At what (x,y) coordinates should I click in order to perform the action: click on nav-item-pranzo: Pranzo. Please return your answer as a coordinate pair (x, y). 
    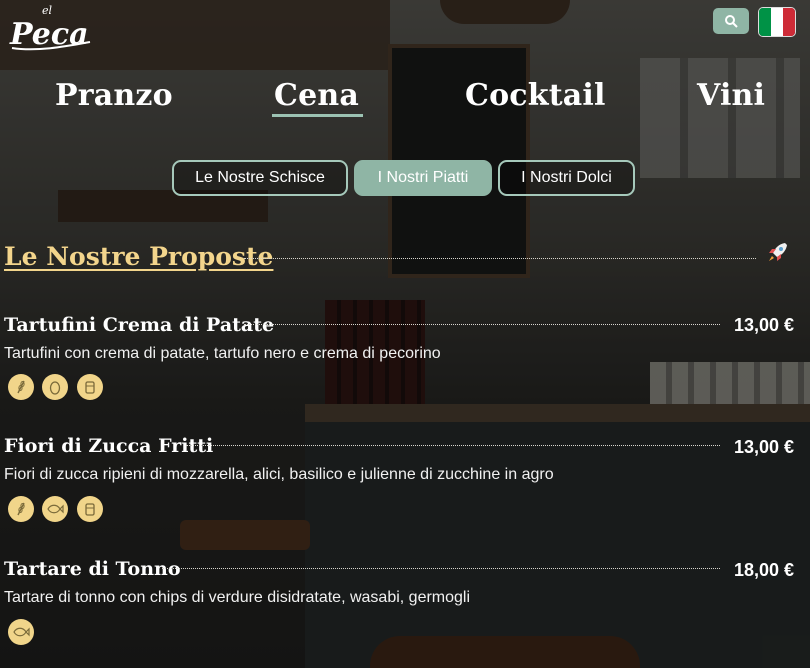
    Looking at the image, I should click on (114, 95).